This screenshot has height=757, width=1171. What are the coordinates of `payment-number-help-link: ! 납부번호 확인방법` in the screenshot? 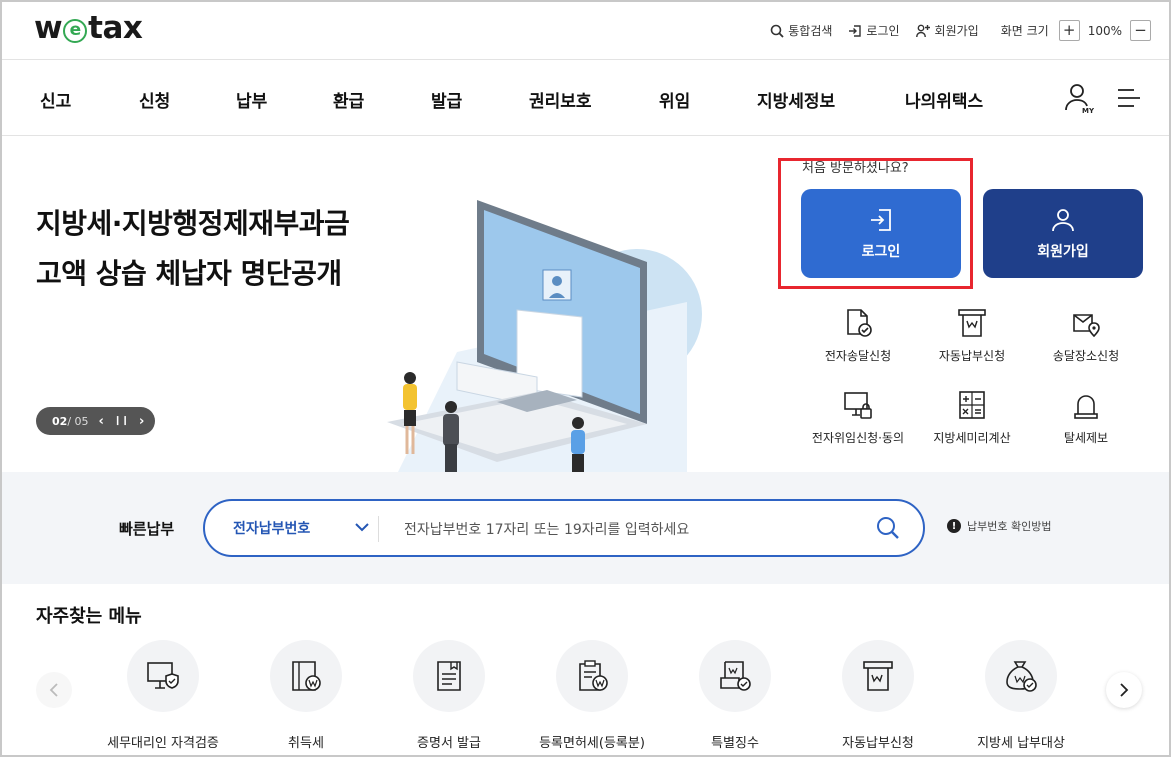 It's located at (999, 526).